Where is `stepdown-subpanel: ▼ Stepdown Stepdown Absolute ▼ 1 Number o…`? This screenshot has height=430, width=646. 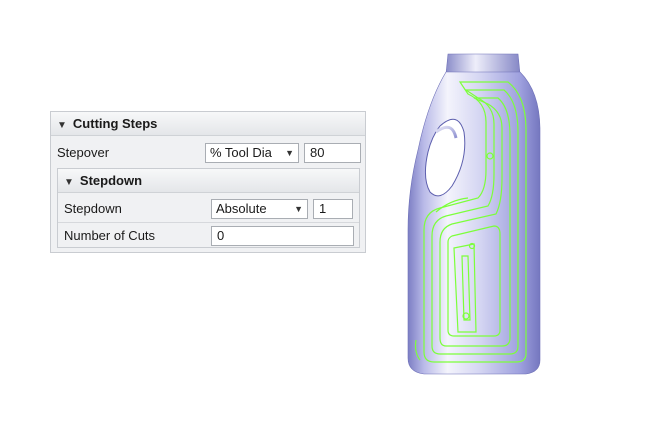 stepdown-subpanel: ▼ Stepdown Stepdown Absolute ▼ 1 Number o… is located at coordinates (208, 208).